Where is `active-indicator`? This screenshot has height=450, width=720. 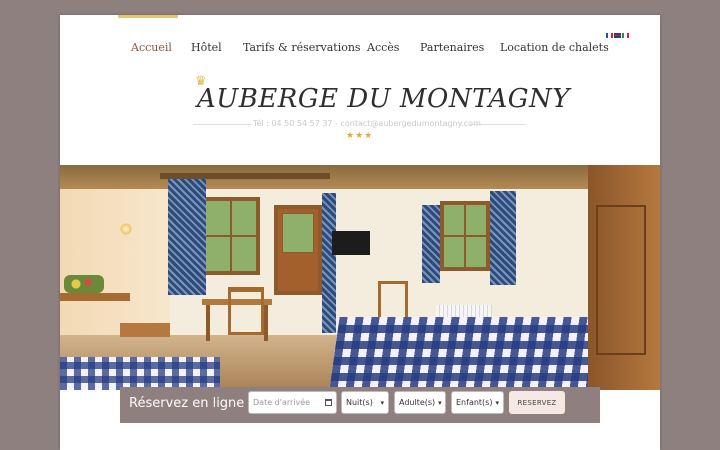 active-indicator is located at coordinates (148, 16).